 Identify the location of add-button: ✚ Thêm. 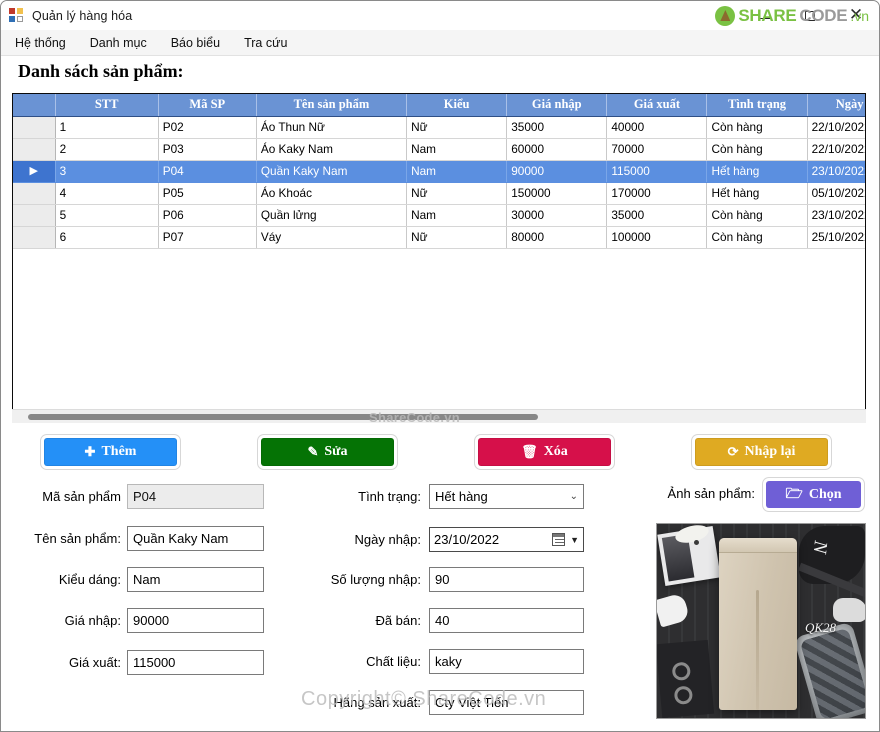
(110, 452).